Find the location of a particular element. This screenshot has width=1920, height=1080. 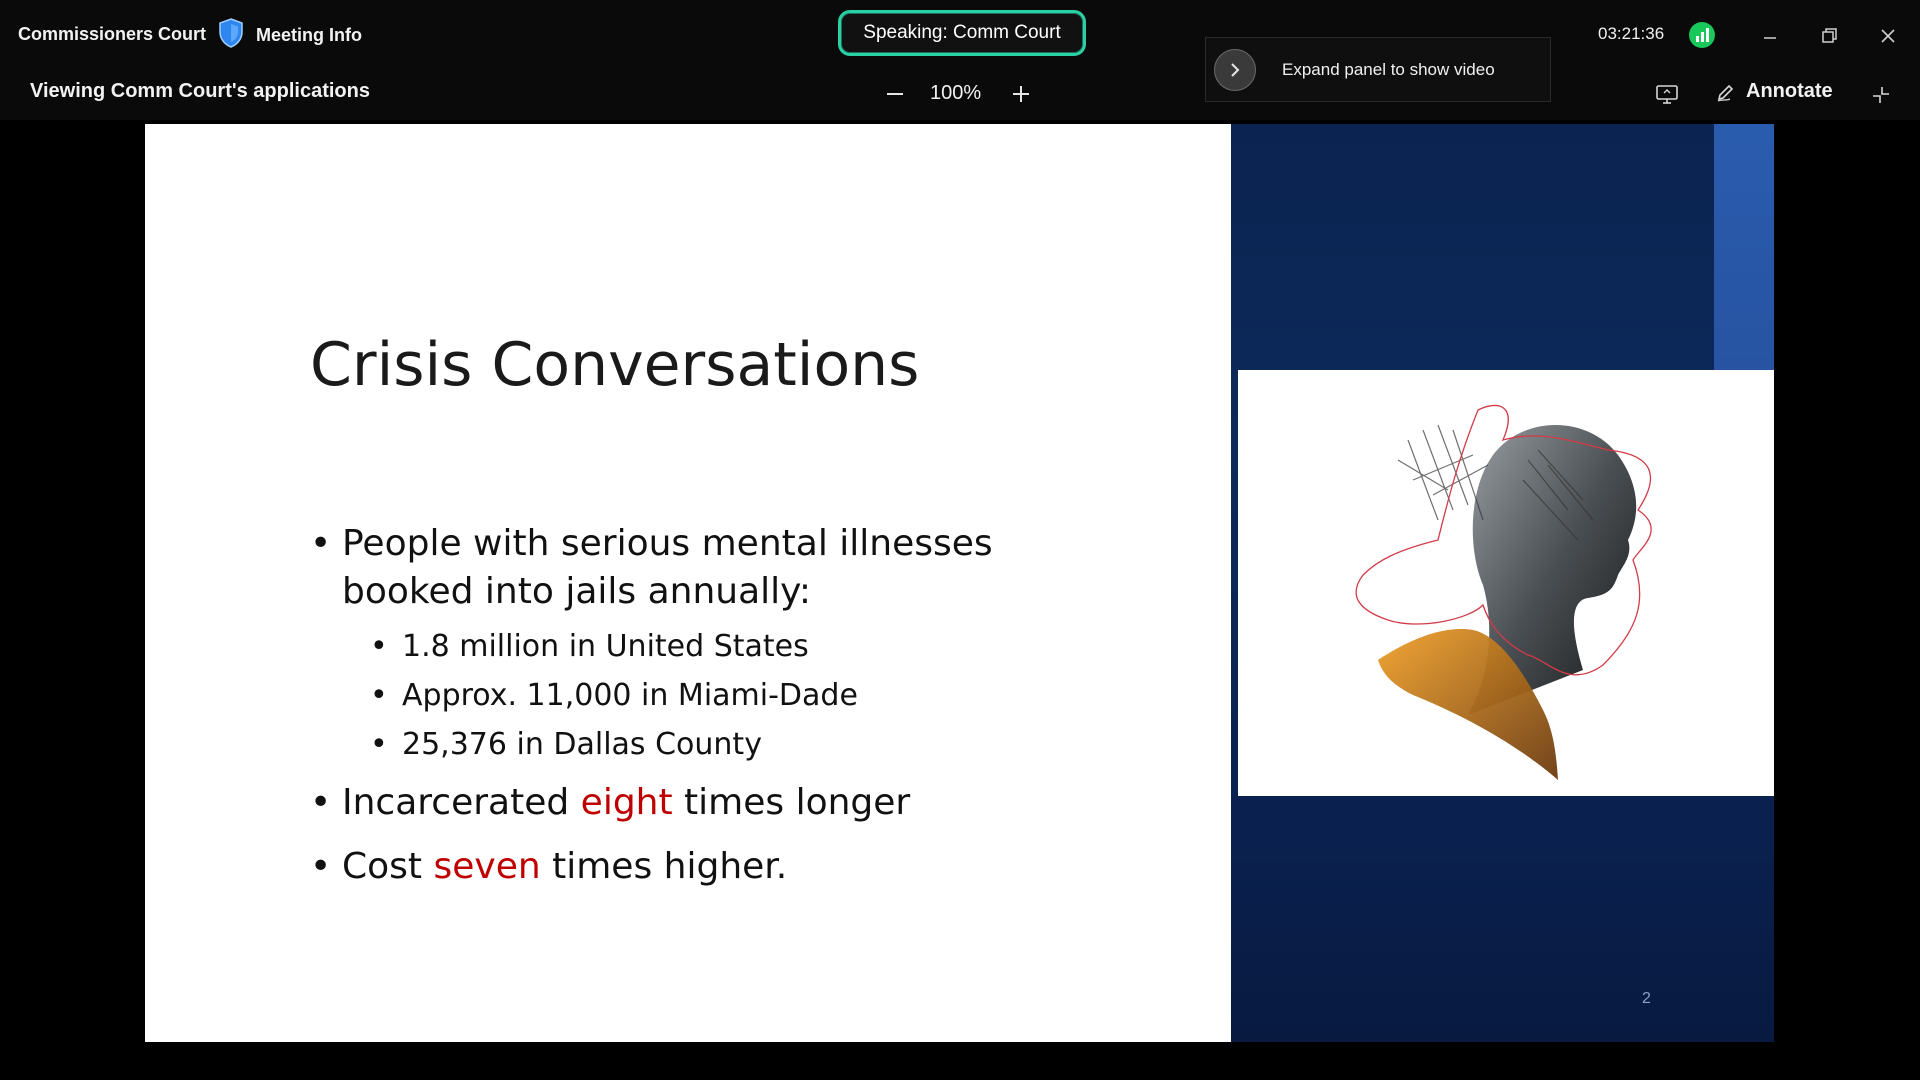

sub-bullet-item: 25,376 in Dallas County is located at coordinates (651, 744).